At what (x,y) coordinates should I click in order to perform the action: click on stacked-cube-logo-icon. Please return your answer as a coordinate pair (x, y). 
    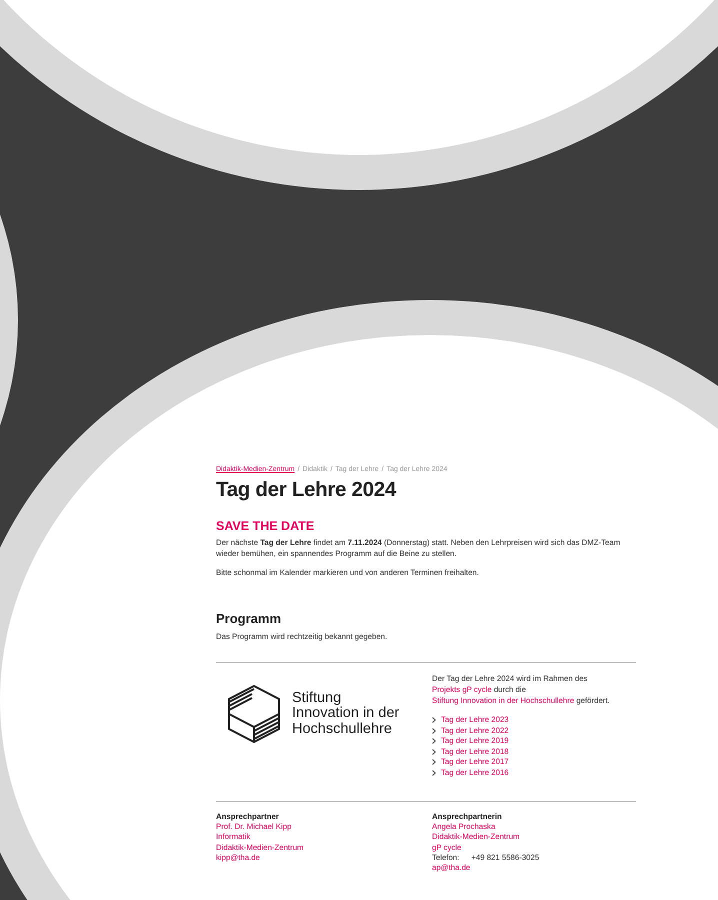
    Looking at the image, I should click on (254, 714).